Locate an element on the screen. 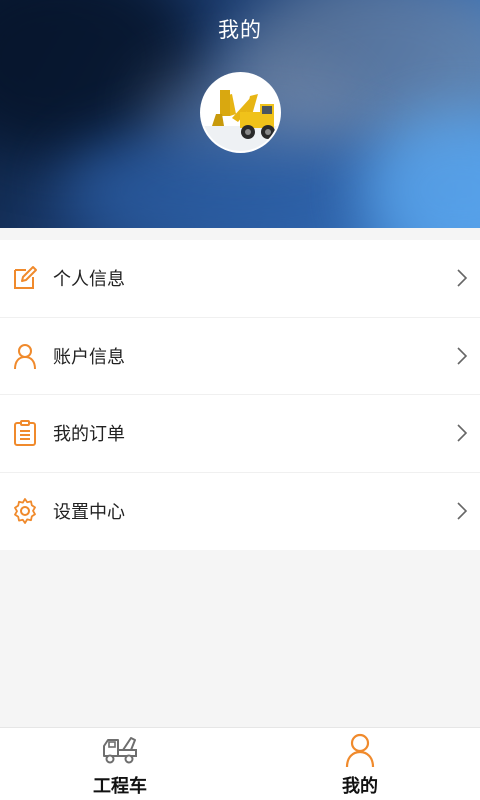  bottom-tab-bar: 工程车 我的 is located at coordinates (240, 763).